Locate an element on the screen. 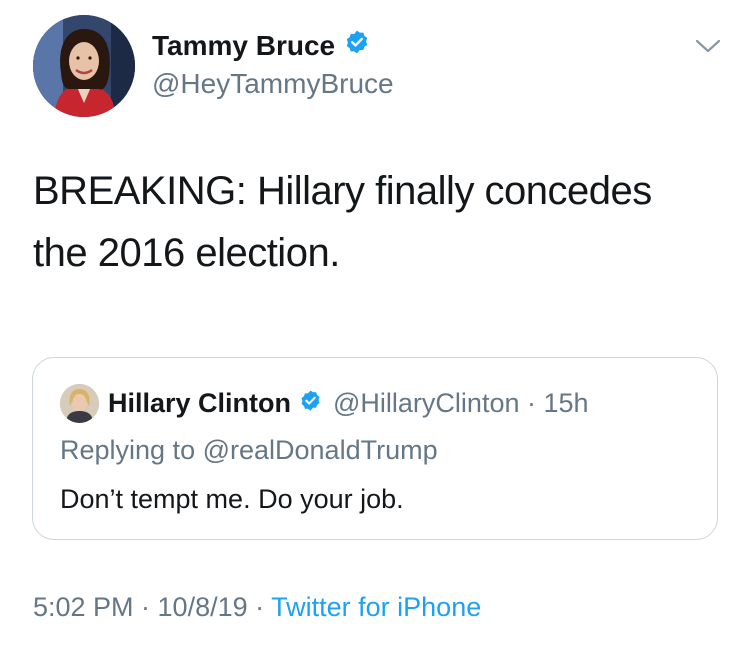  author-avatar is located at coordinates (84, 66).